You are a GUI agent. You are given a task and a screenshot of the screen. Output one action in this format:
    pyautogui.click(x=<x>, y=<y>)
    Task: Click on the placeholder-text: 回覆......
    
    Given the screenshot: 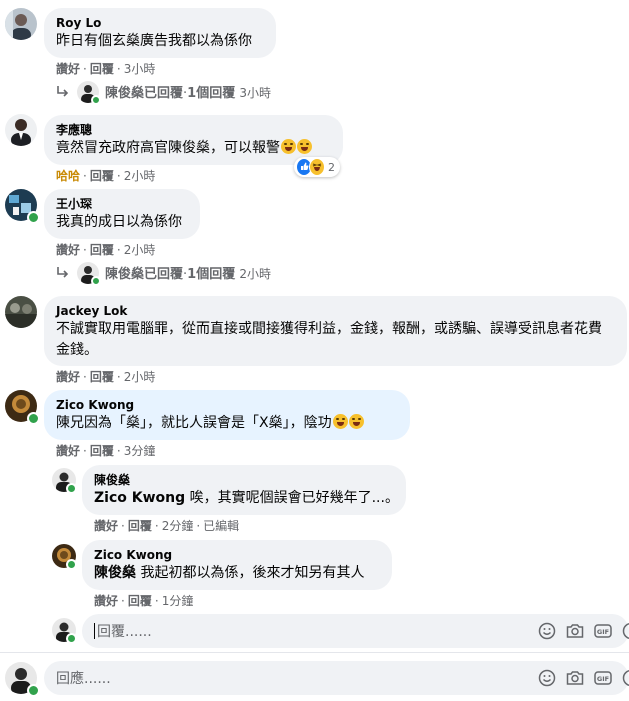 What is the action you would take?
    pyautogui.click(x=124, y=632)
    